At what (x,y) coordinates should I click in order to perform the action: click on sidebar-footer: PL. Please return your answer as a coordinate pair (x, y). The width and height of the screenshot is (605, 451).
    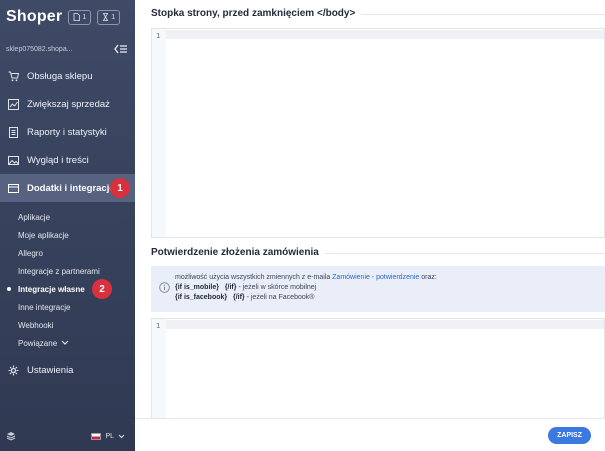
    Looking at the image, I should click on (67, 436).